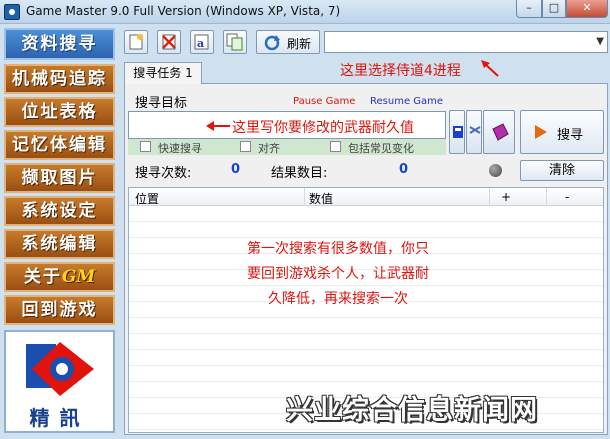  Describe the element at coordinates (59, 79) in the screenshot. I see `sidebar-item-code-trace: 机械码追踪` at that location.